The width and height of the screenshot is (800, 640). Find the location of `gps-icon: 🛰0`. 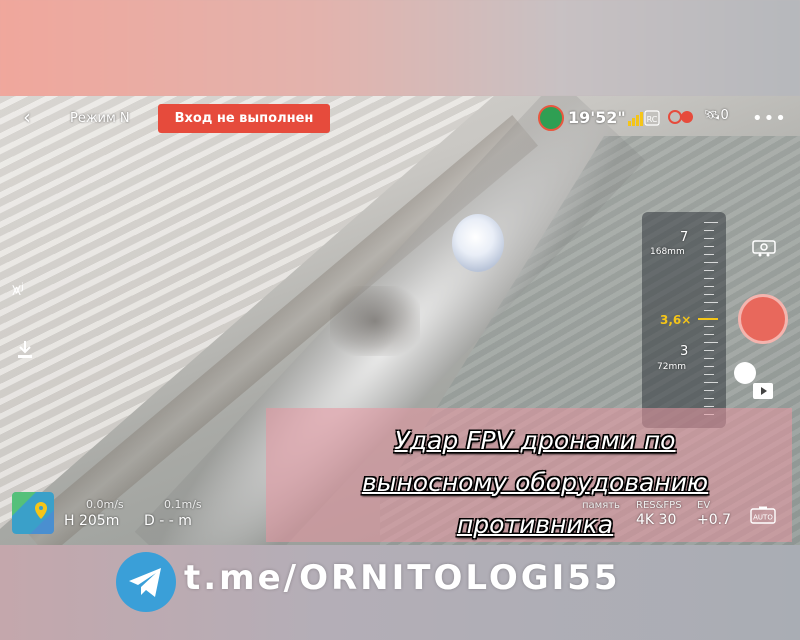

gps-icon: 🛰0 is located at coordinates (716, 115).